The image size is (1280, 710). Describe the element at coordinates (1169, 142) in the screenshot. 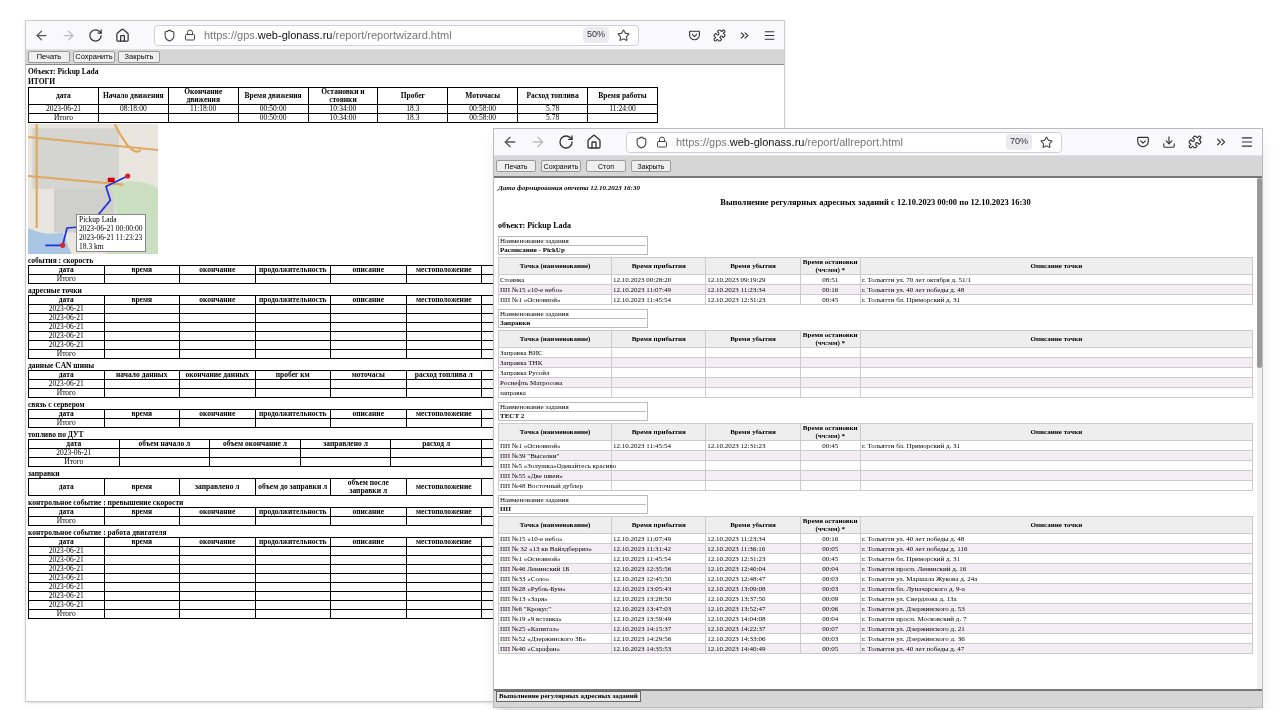

I see `download-icon` at that location.